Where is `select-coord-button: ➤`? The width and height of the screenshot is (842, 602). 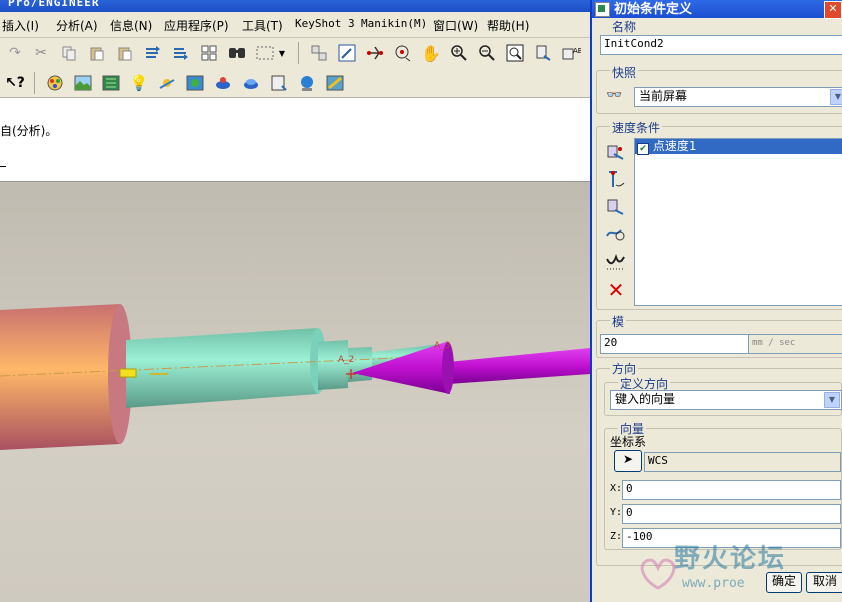 select-coord-button: ➤ is located at coordinates (628, 461).